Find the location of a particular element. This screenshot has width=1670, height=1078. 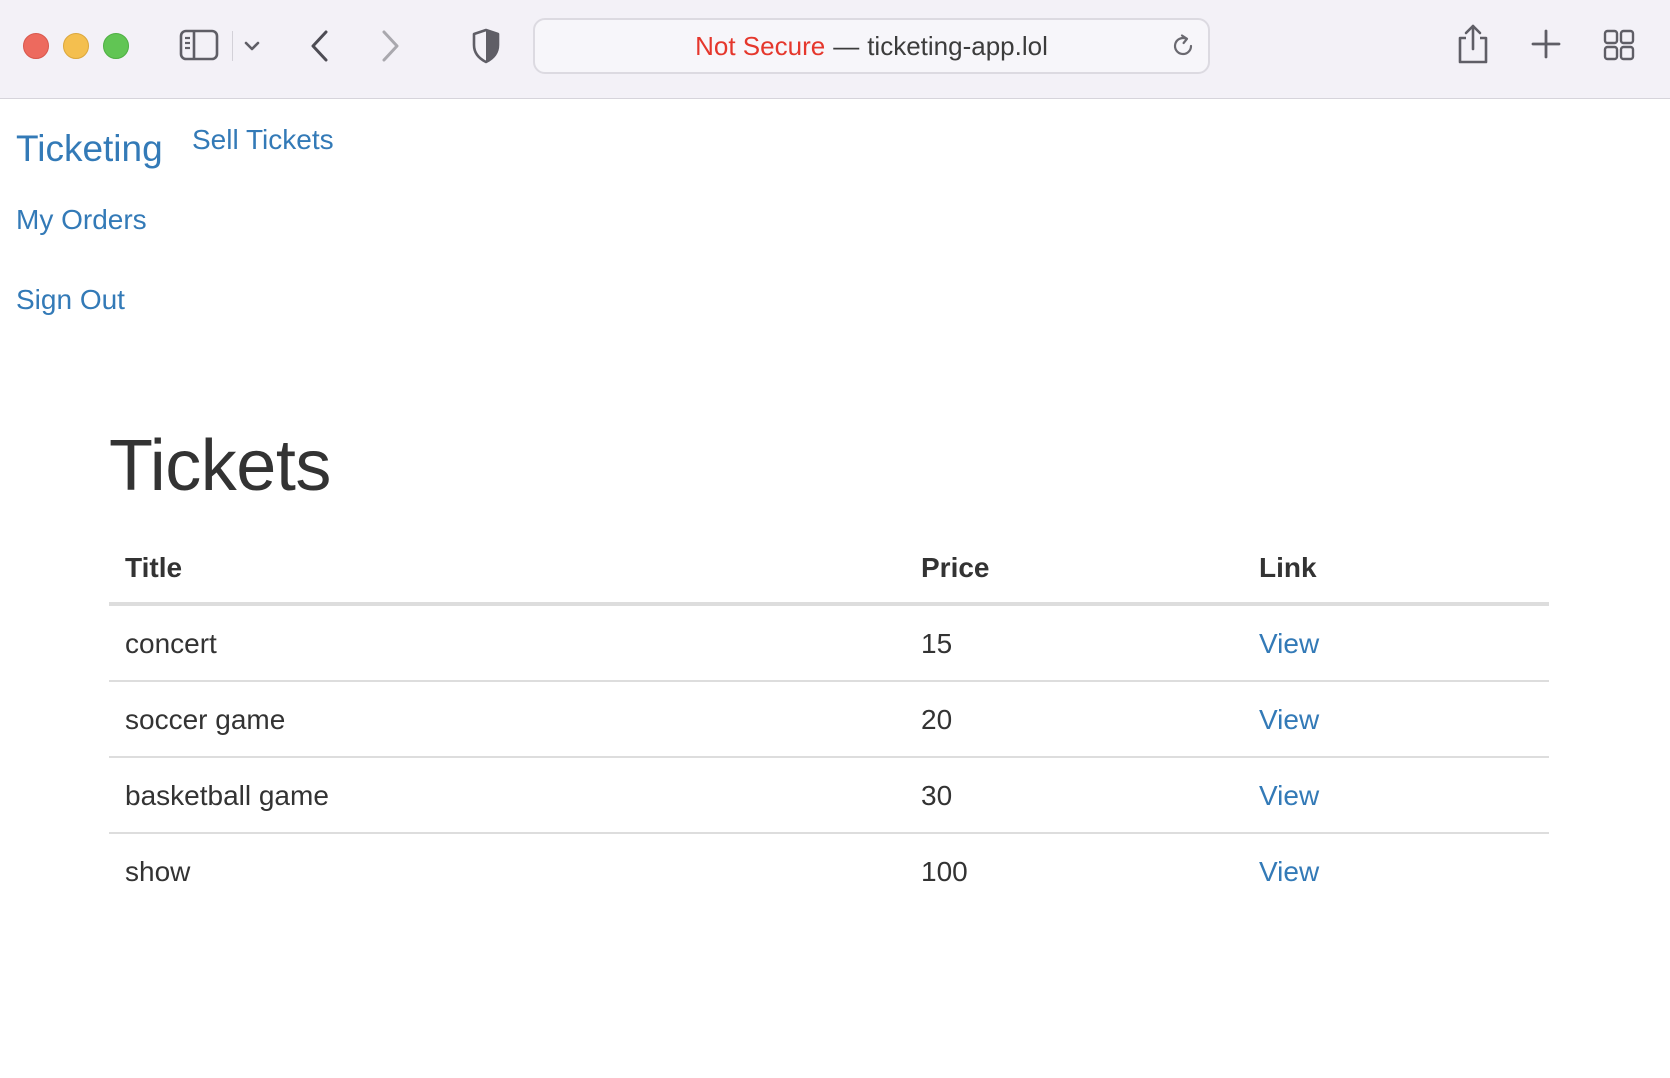

table-row: soccer game 20 View is located at coordinates (829, 718).